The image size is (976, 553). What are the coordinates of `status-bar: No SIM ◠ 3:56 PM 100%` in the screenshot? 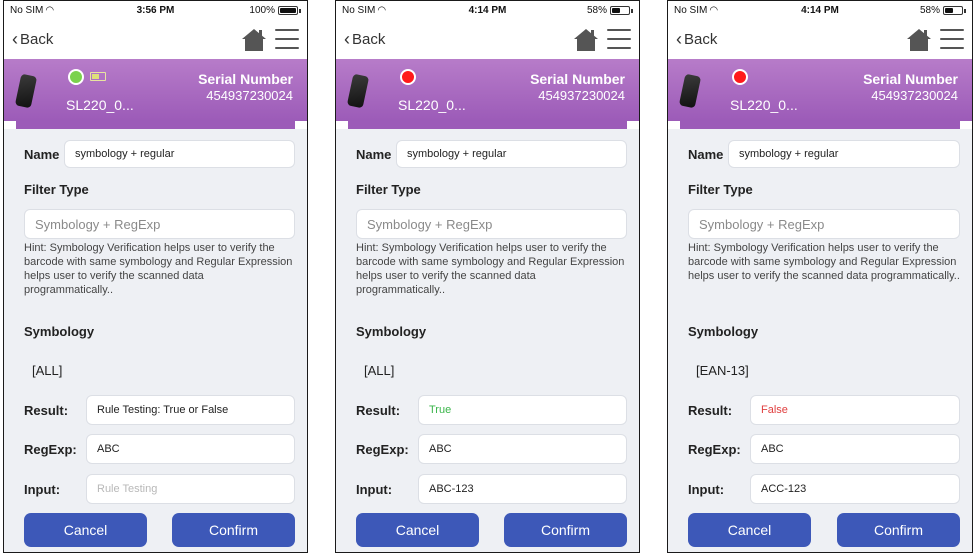 It's located at (155, 11).